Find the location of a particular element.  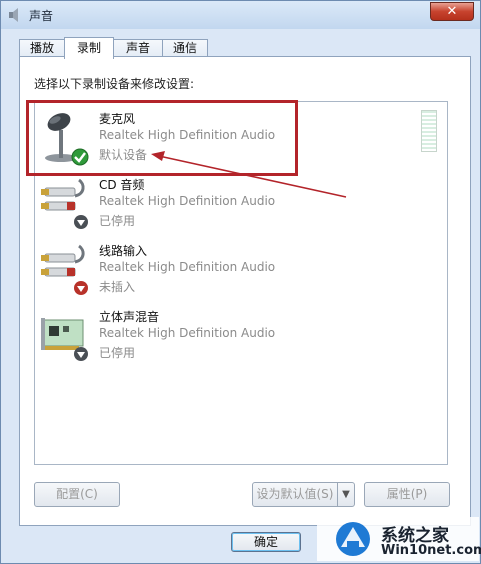

set-default-button: 设为默认值(S) is located at coordinates (295, 494).